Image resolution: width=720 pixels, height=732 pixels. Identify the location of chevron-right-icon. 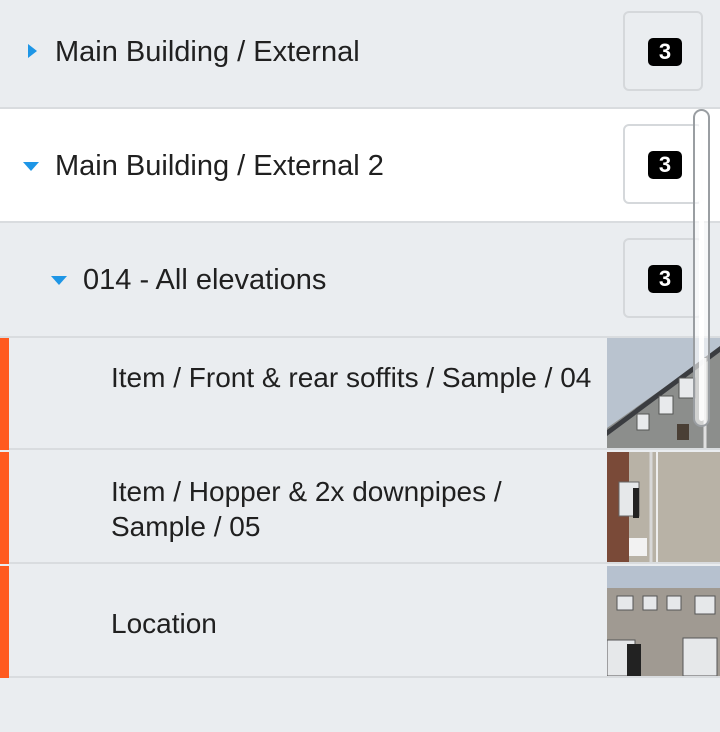
(32, 51).